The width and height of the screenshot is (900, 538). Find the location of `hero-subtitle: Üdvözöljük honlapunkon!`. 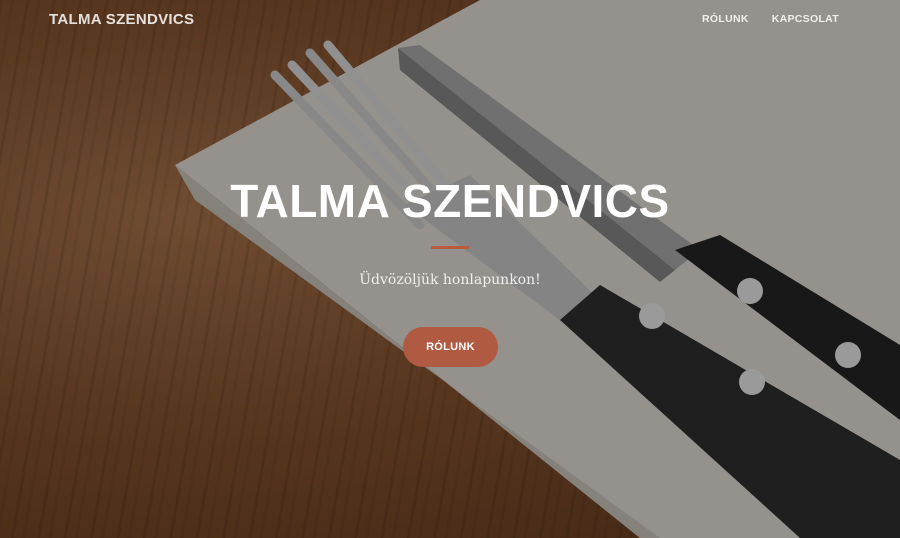

hero-subtitle: Üdvözöljük honlapunkon! is located at coordinates (450, 280).